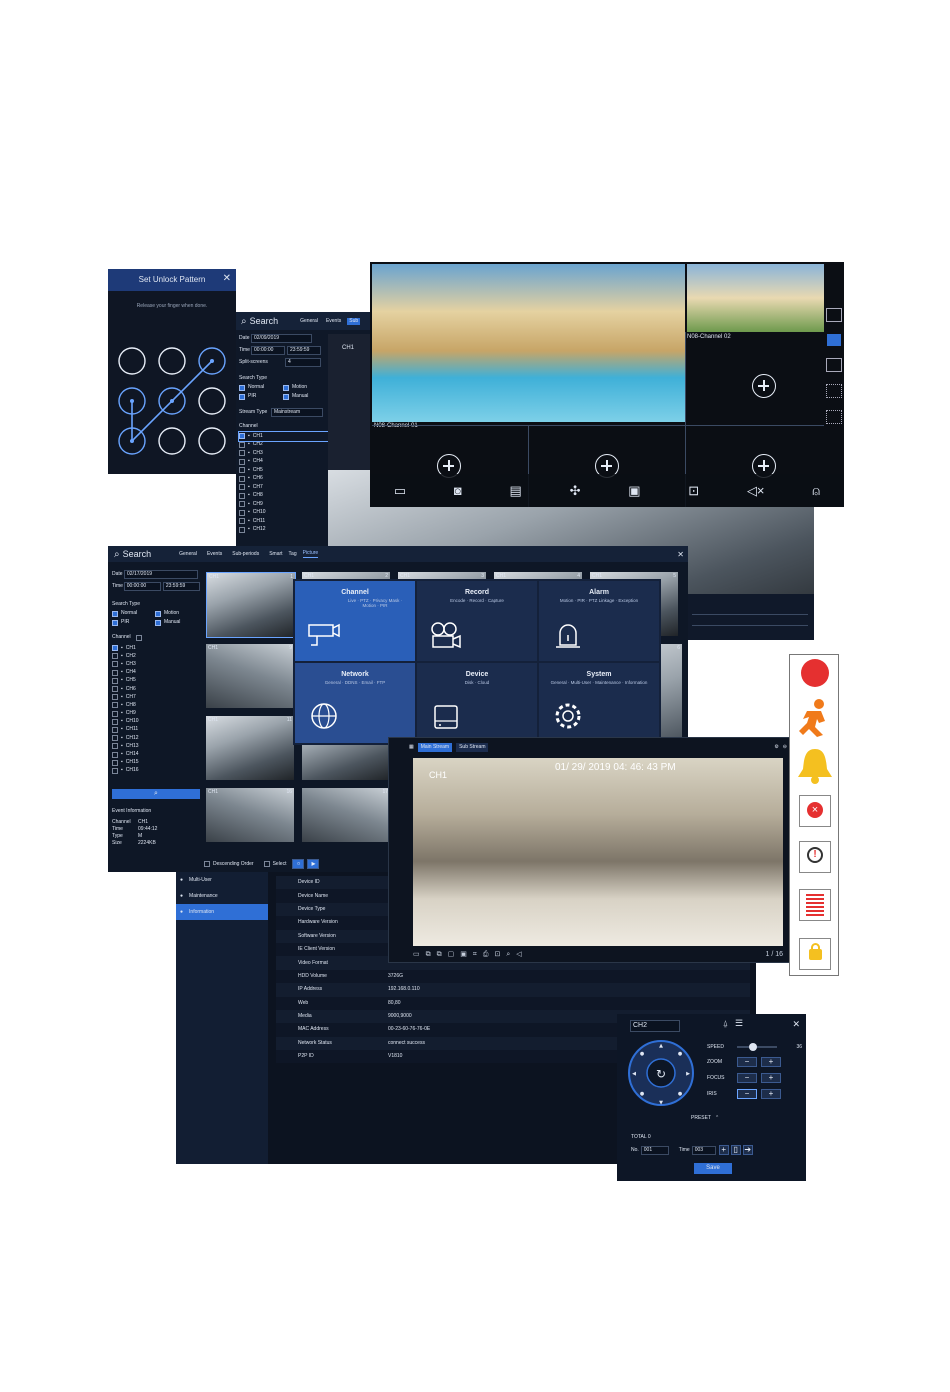 The height and width of the screenshot is (1392, 950). I want to click on record-icon: ▤, so click(516, 491).